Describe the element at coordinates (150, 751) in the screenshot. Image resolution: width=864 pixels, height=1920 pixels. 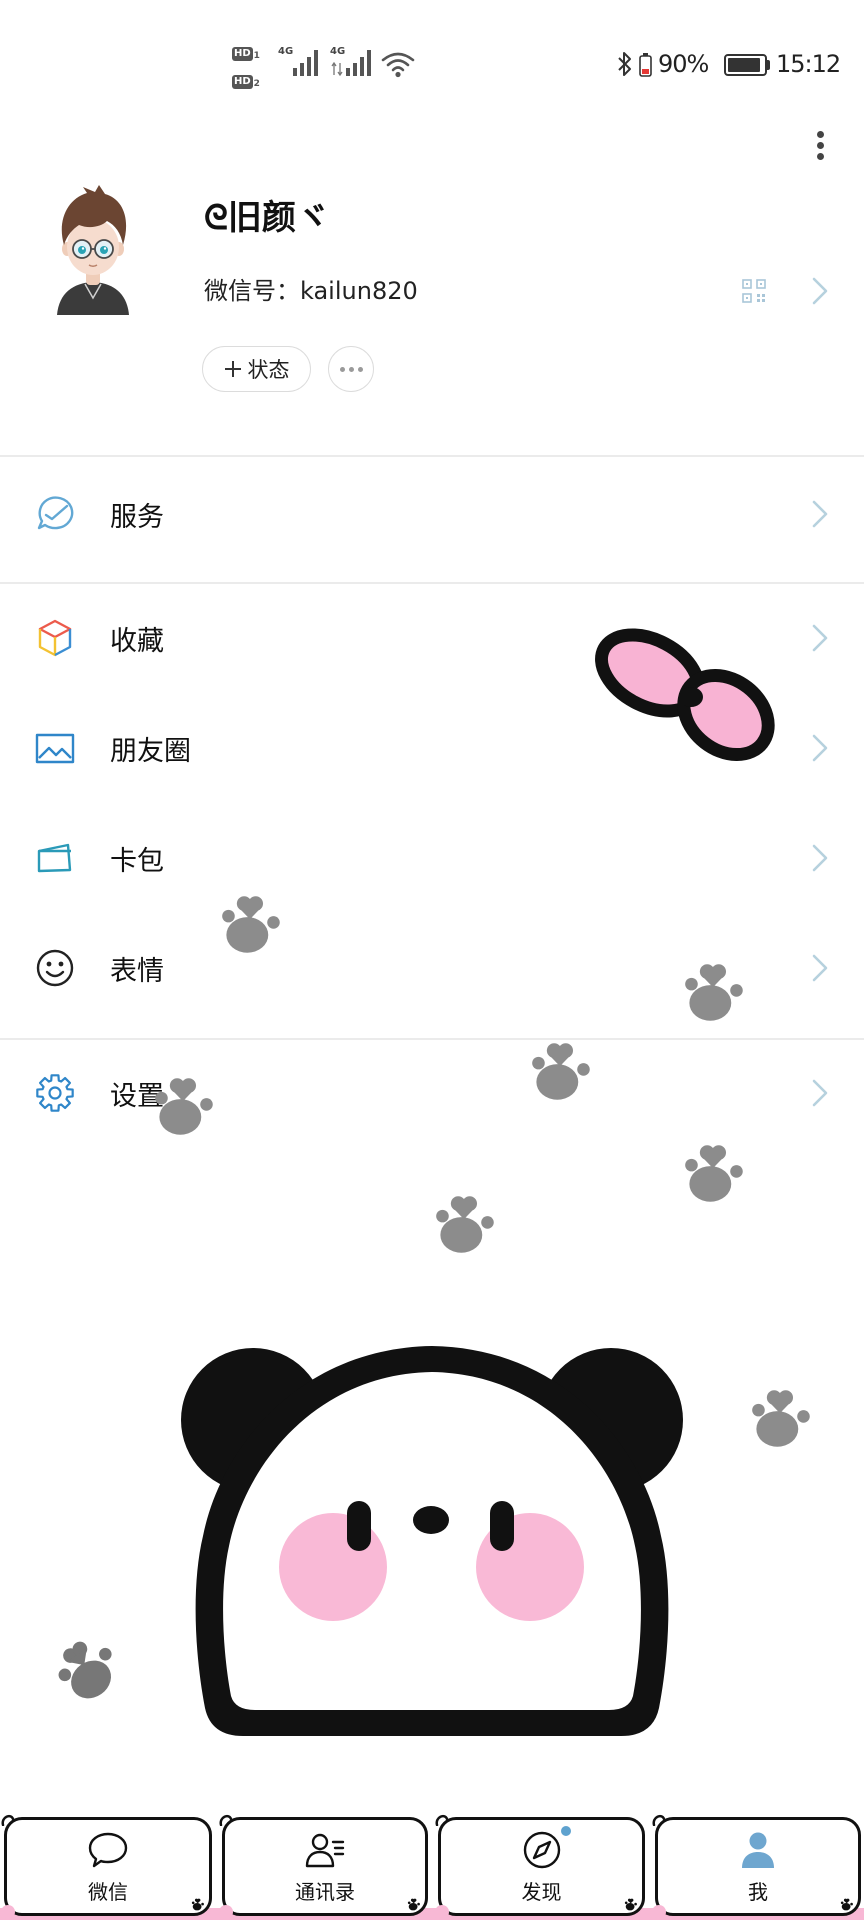
I see `menu-item-label: 朋友圈` at that location.